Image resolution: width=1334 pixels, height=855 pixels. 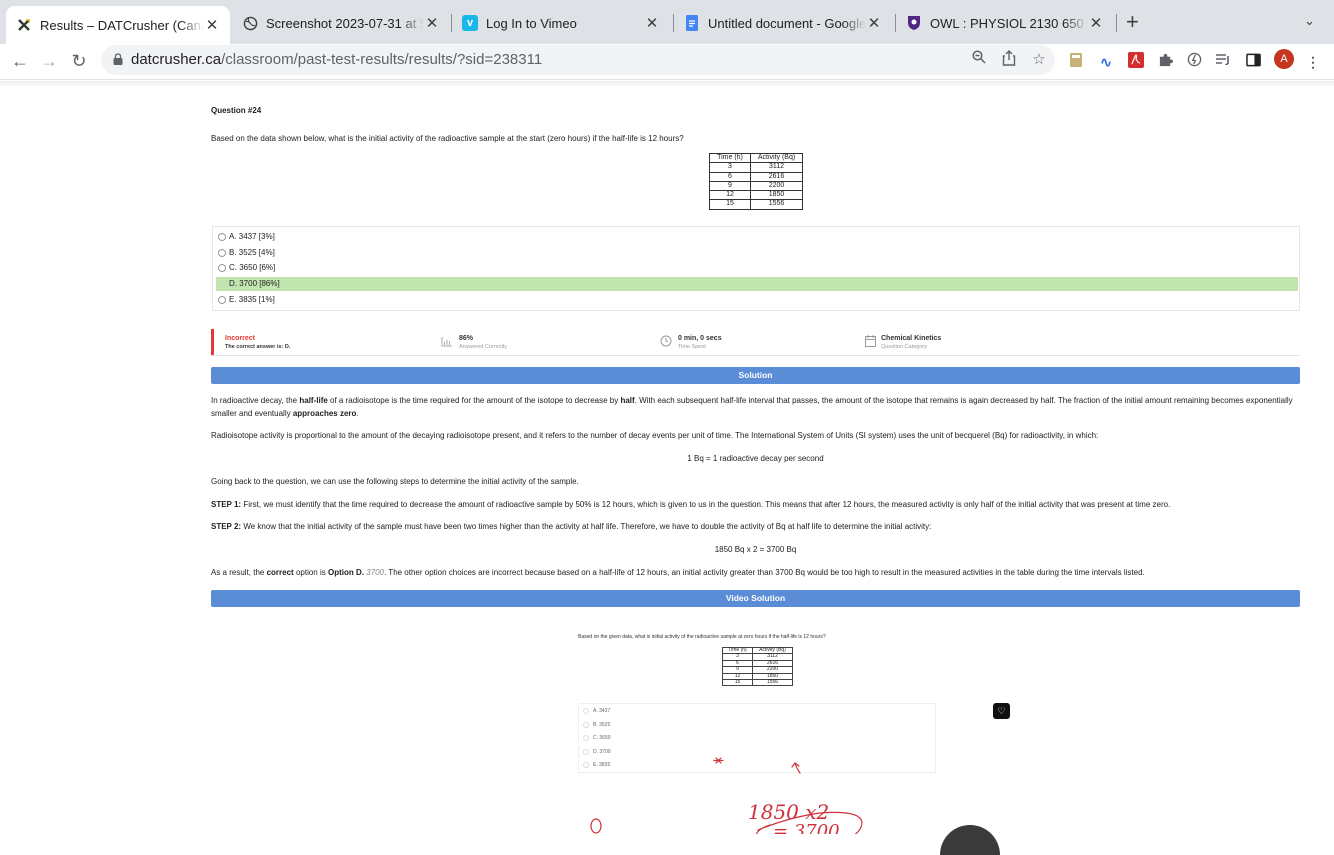 I want to click on category-stat: Chemical Kinetics Question Category, so click(x=911, y=342).